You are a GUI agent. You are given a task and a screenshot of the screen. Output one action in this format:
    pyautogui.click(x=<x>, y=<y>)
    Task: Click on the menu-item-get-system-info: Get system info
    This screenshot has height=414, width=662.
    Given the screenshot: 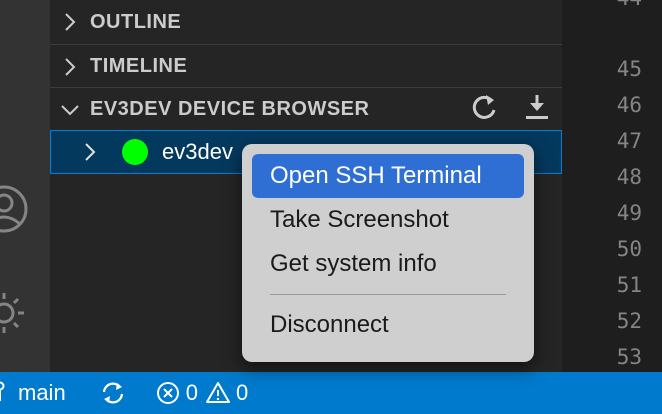 What is the action you would take?
    pyautogui.click(x=388, y=264)
    